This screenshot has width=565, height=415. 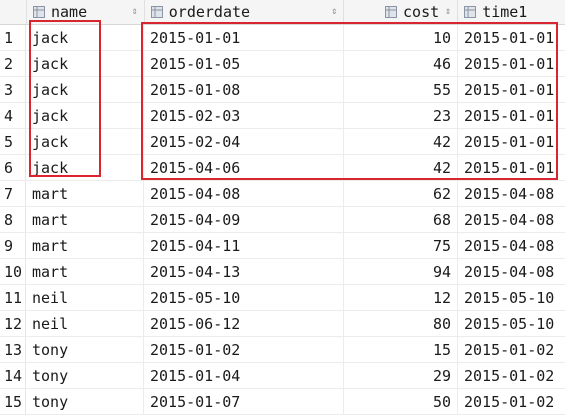 What do you see at coordinates (244, 401) in the screenshot?
I see `cell-orderdate: 2015-01-07` at bounding box center [244, 401].